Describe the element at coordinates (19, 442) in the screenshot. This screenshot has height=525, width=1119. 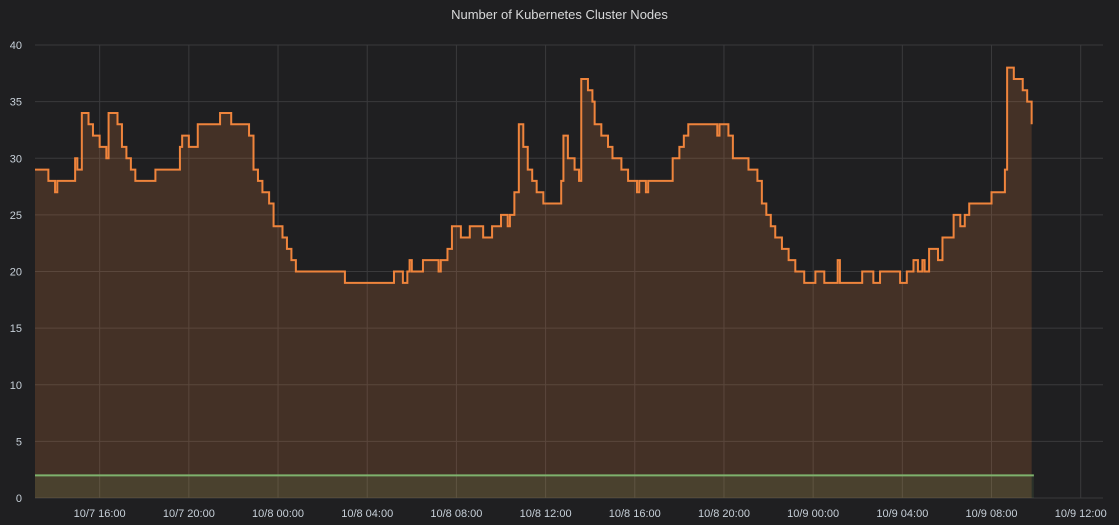
I see `y-tick-label: 5` at that location.